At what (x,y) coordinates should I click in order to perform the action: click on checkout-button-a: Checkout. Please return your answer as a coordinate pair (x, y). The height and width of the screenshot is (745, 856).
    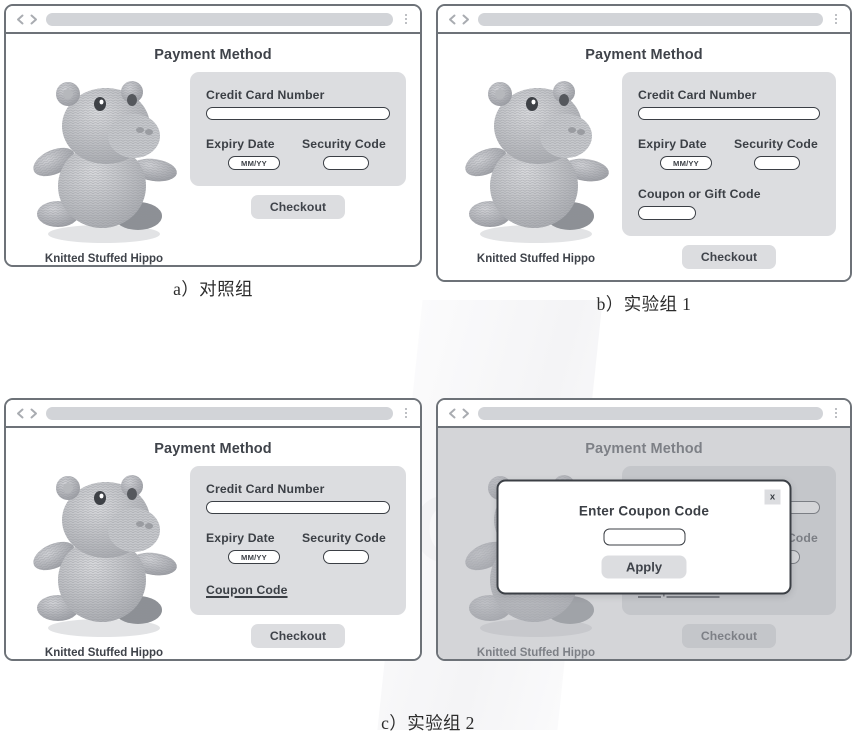
    Looking at the image, I should click on (298, 207).